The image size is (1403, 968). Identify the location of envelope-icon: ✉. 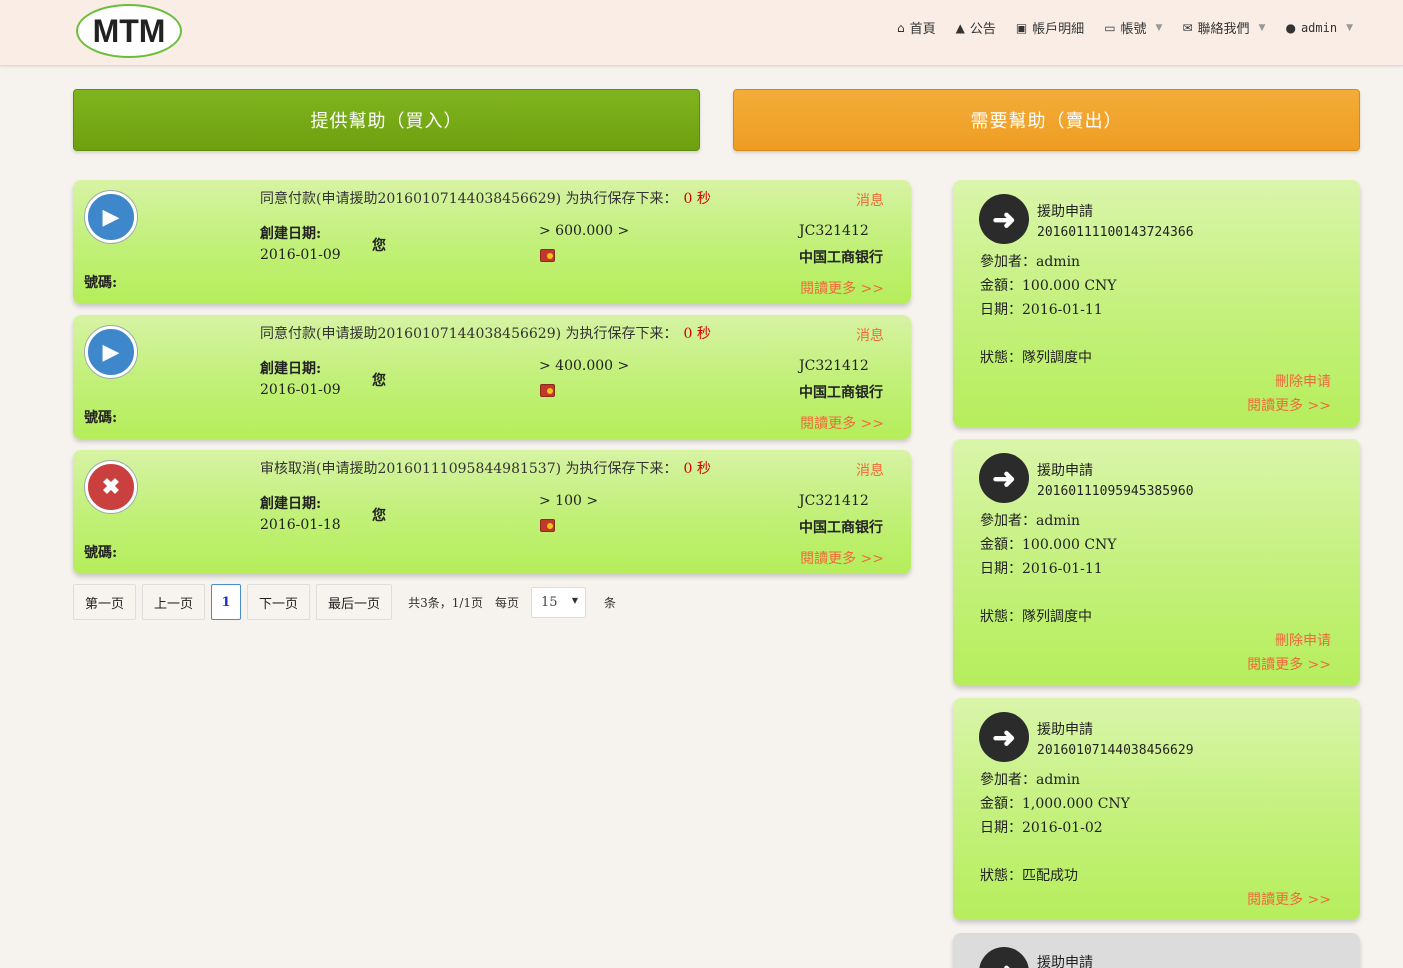
(1187, 27).